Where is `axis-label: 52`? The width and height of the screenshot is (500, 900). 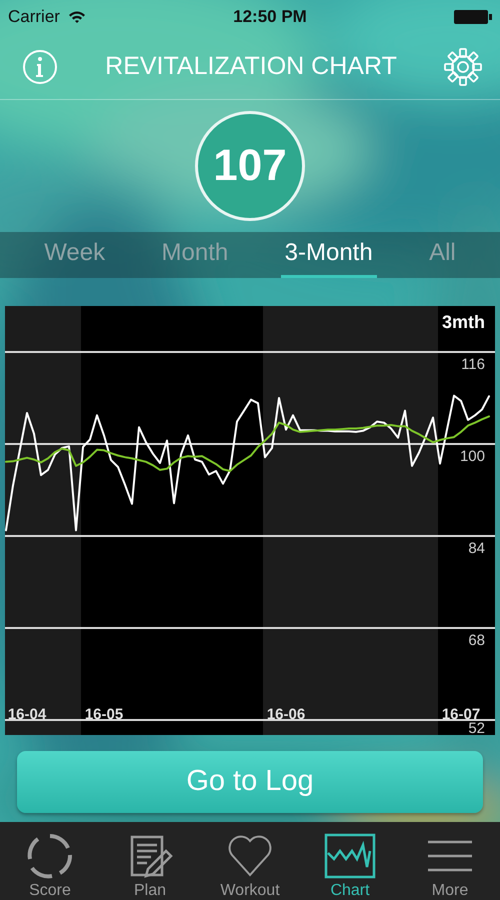
axis-label: 52 is located at coordinates (476, 727).